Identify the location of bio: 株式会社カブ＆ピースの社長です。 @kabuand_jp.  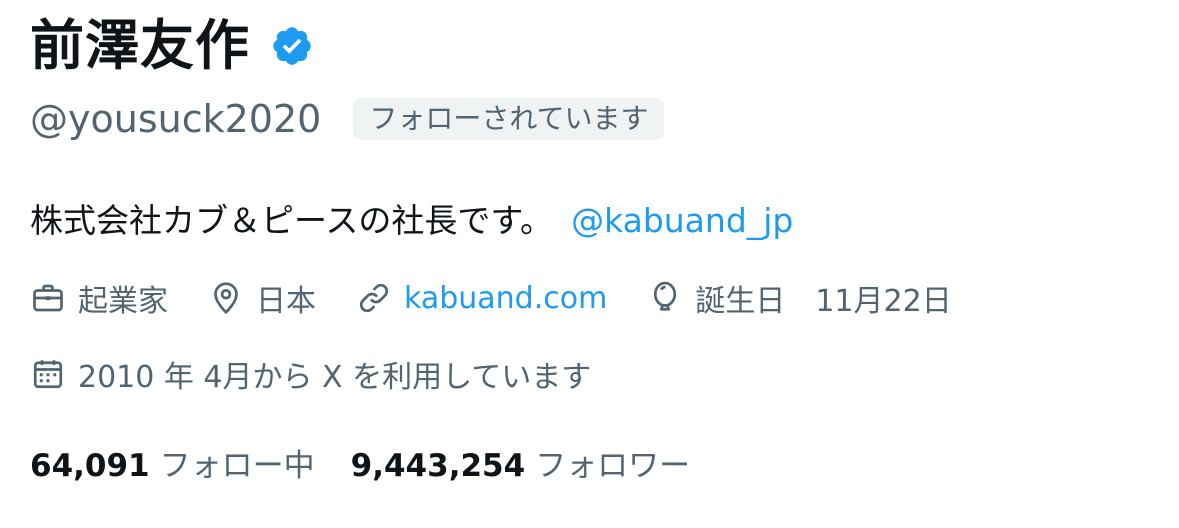
(411, 221).